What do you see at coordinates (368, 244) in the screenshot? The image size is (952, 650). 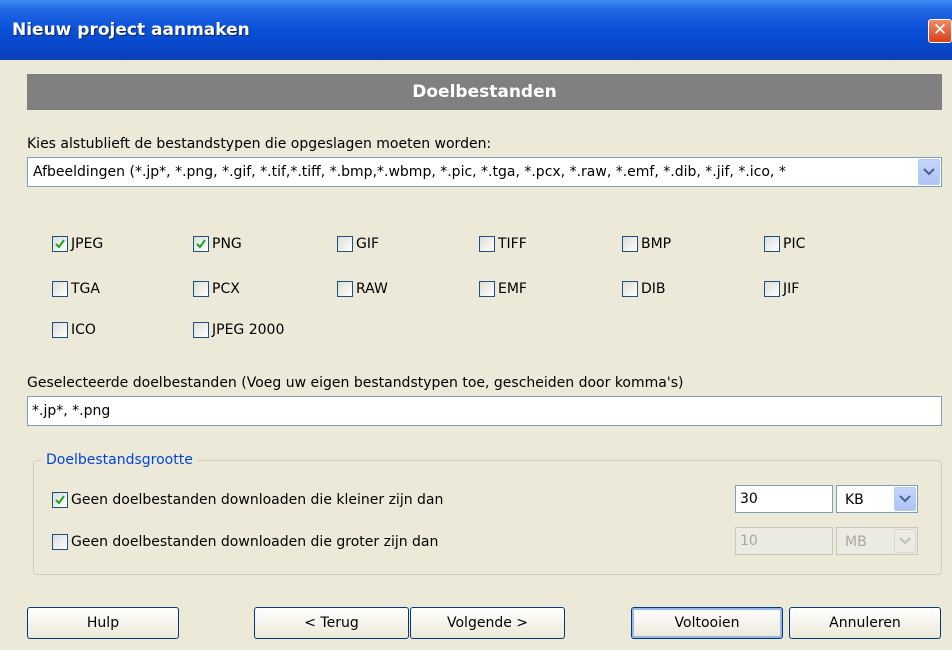 I see `checkbox-label: GIF` at bounding box center [368, 244].